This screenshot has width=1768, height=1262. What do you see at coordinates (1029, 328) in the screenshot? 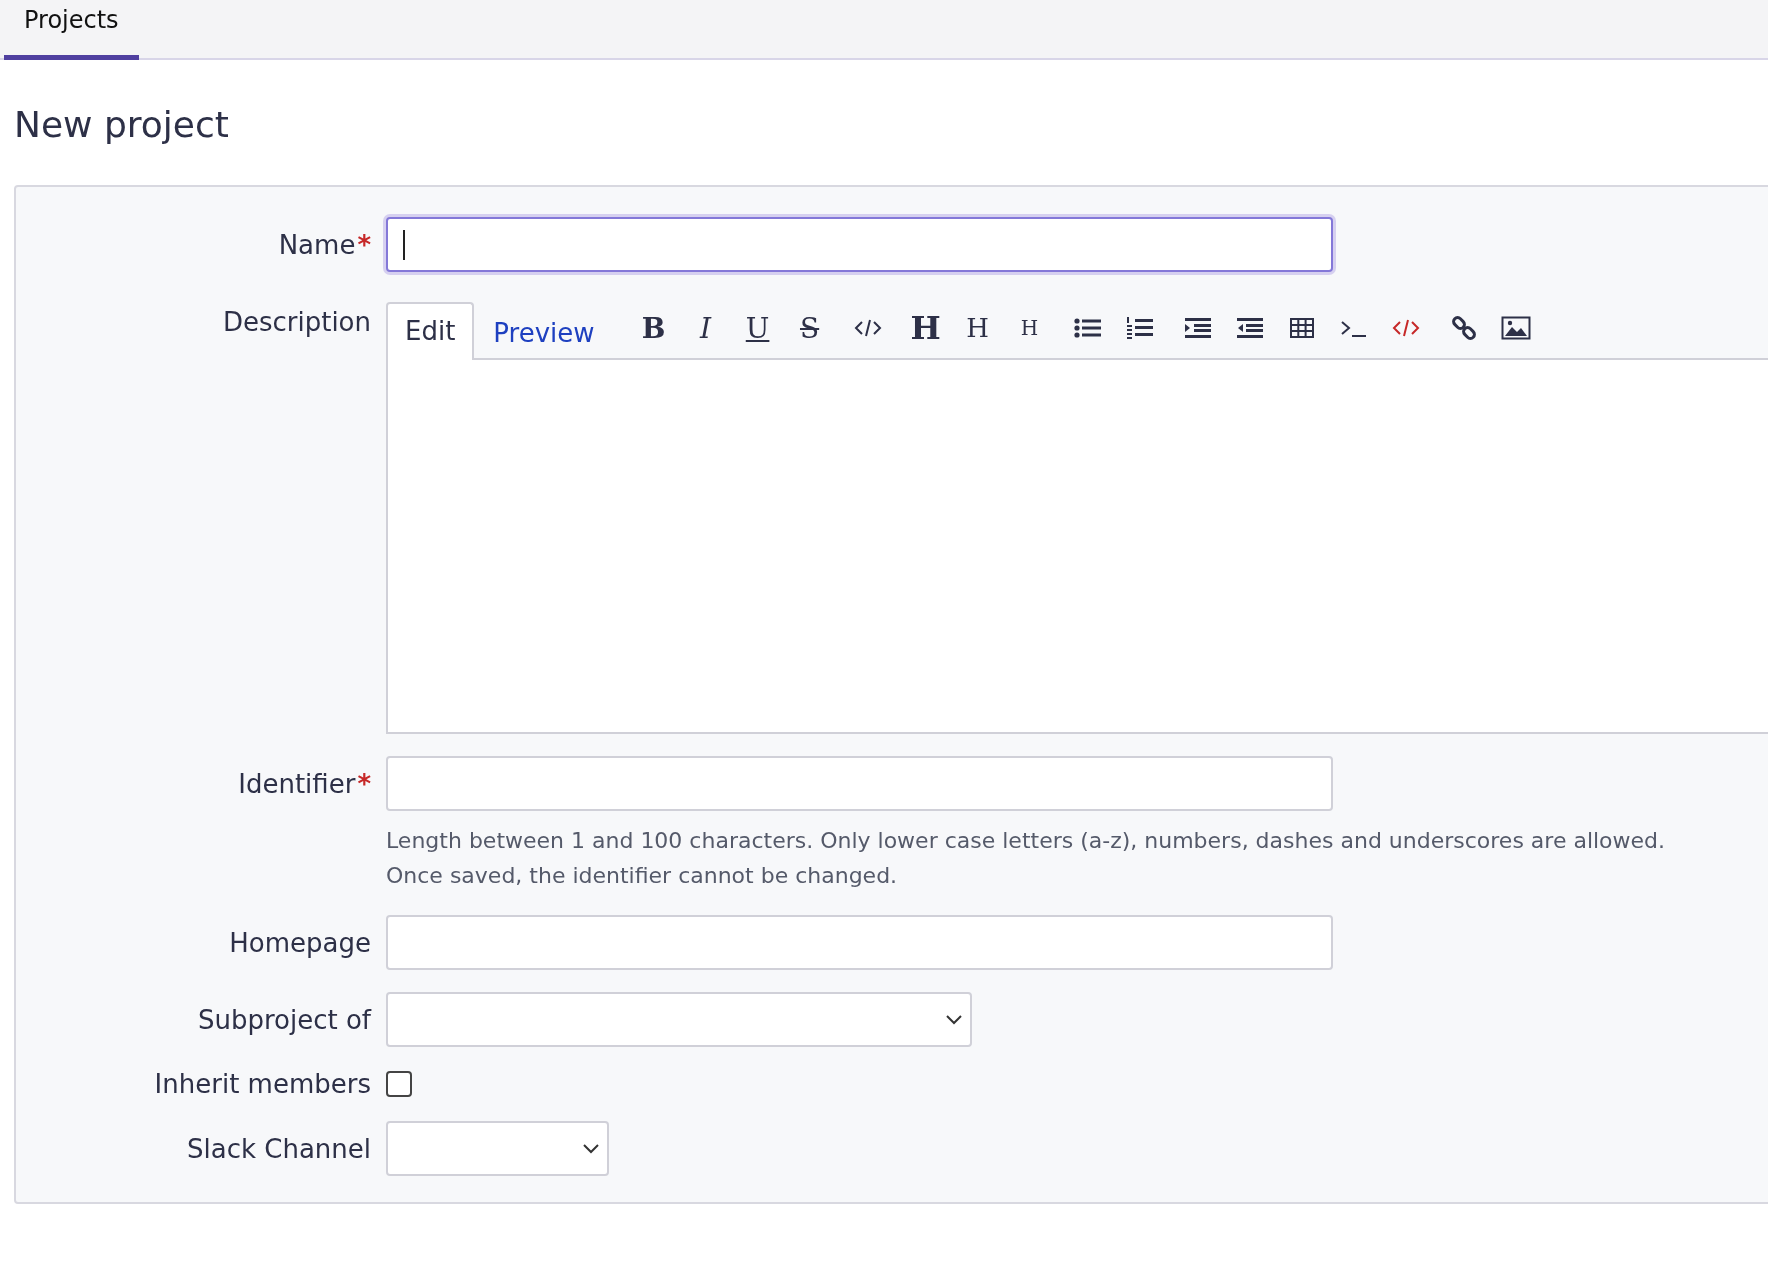
I see `h3-button: H` at bounding box center [1029, 328].